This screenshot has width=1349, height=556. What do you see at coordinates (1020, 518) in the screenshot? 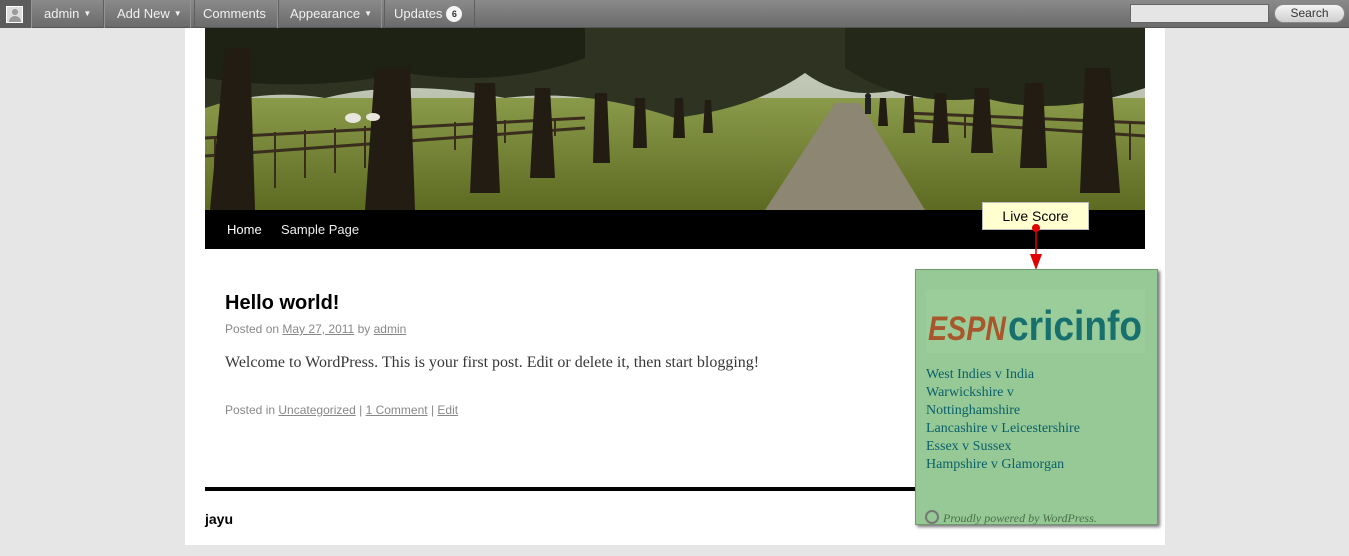
I see `powered-by-text: Proudly powered by WordPress.` at bounding box center [1020, 518].